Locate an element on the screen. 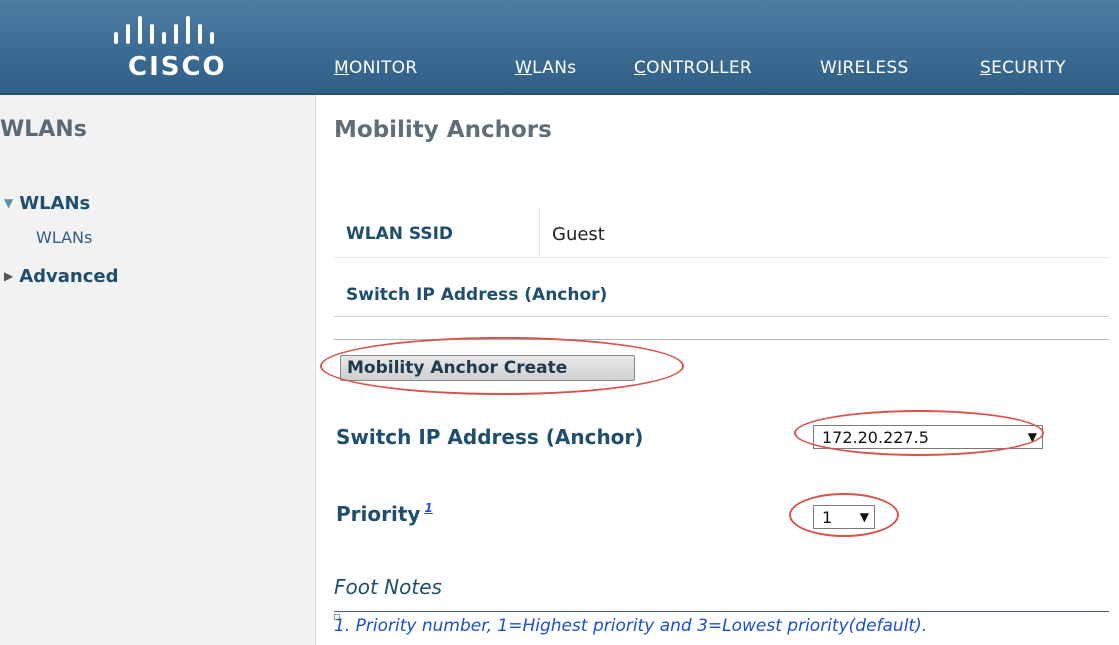 The image size is (1119, 645). switch-ip-select: 172.20.227.5 ▼ is located at coordinates (928, 437).